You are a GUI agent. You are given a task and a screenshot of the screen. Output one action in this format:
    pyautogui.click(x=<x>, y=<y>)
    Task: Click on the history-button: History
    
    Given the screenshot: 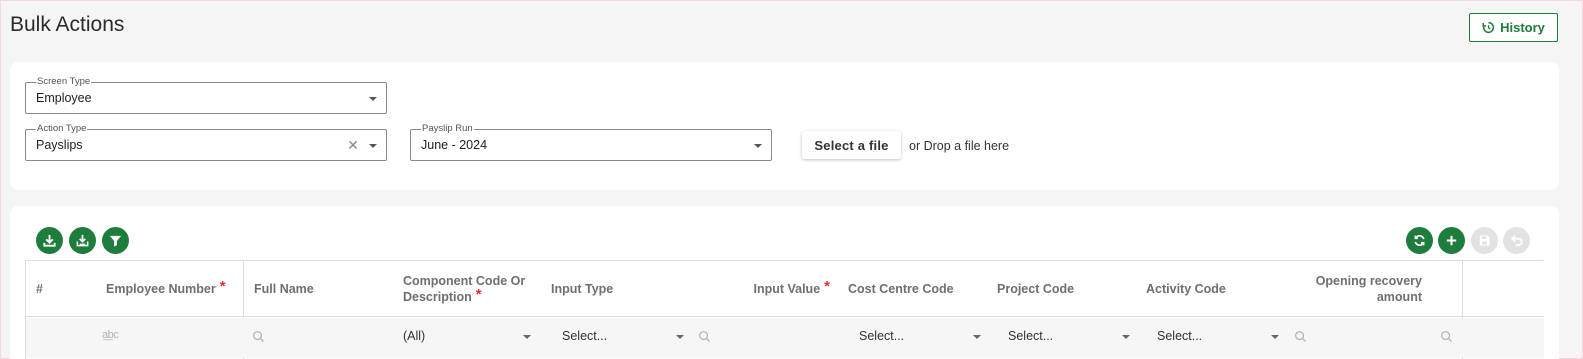 What is the action you would take?
    pyautogui.click(x=1513, y=27)
    